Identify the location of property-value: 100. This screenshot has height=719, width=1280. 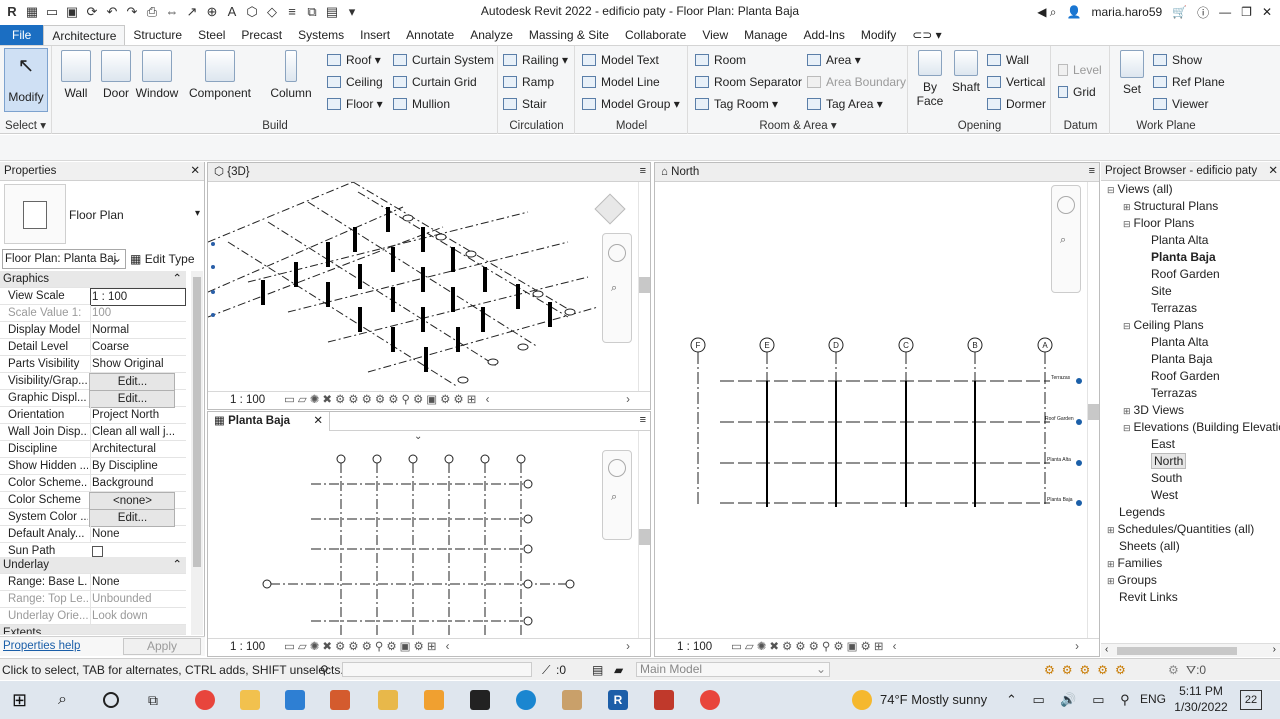
(138, 313).